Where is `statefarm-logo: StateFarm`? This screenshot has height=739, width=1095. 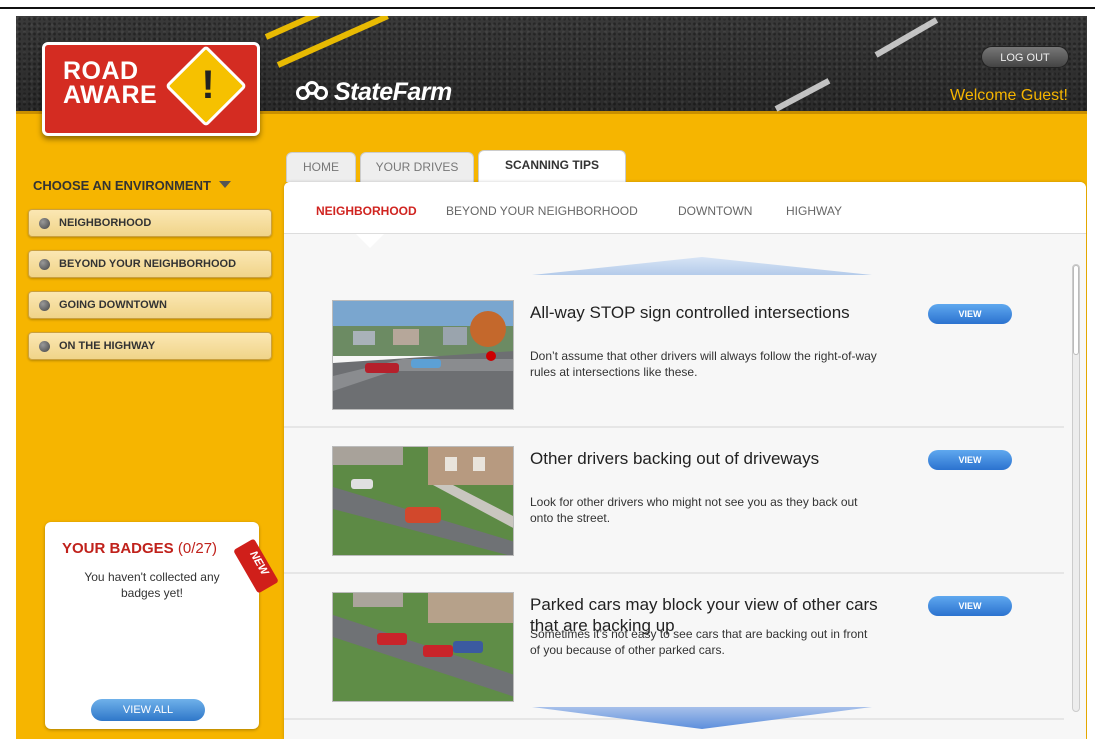
statefarm-logo: StateFarm is located at coordinates (374, 92).